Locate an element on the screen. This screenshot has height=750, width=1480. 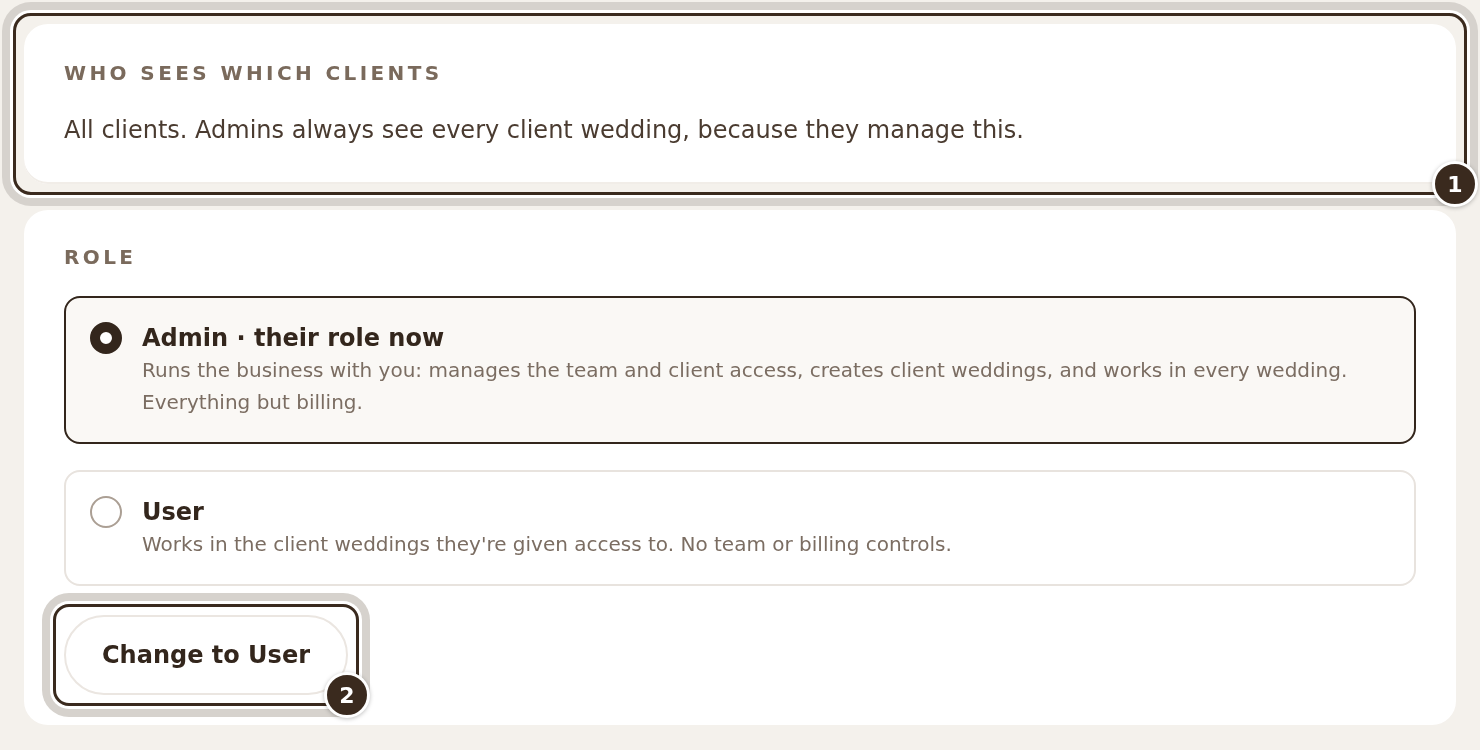
info-text: All clients. Admins always see every client wedding, because they manage this. is located at coordinates (544, 130).